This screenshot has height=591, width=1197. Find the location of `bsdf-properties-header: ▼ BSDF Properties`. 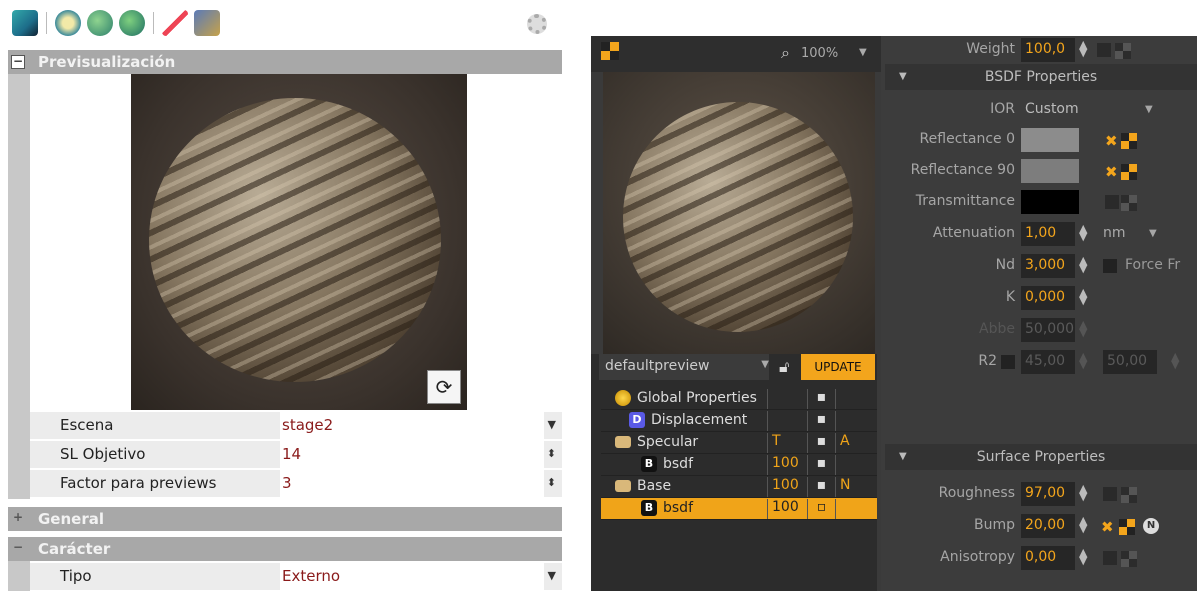

bsdf-properties-header: ▼ BSDF Properties is located at coordinates (1041, 77).